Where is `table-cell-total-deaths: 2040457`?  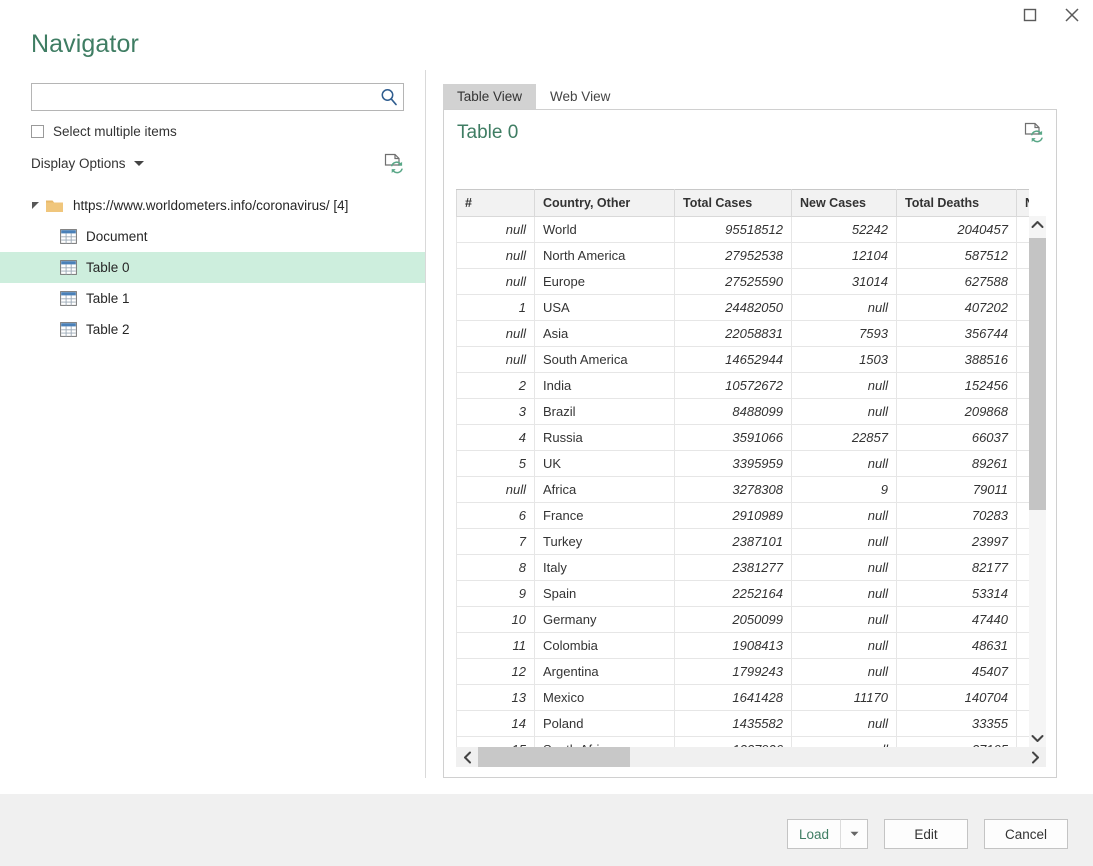 table-cell-total-deaths: 2040457 is located at coordinates (956, 229).